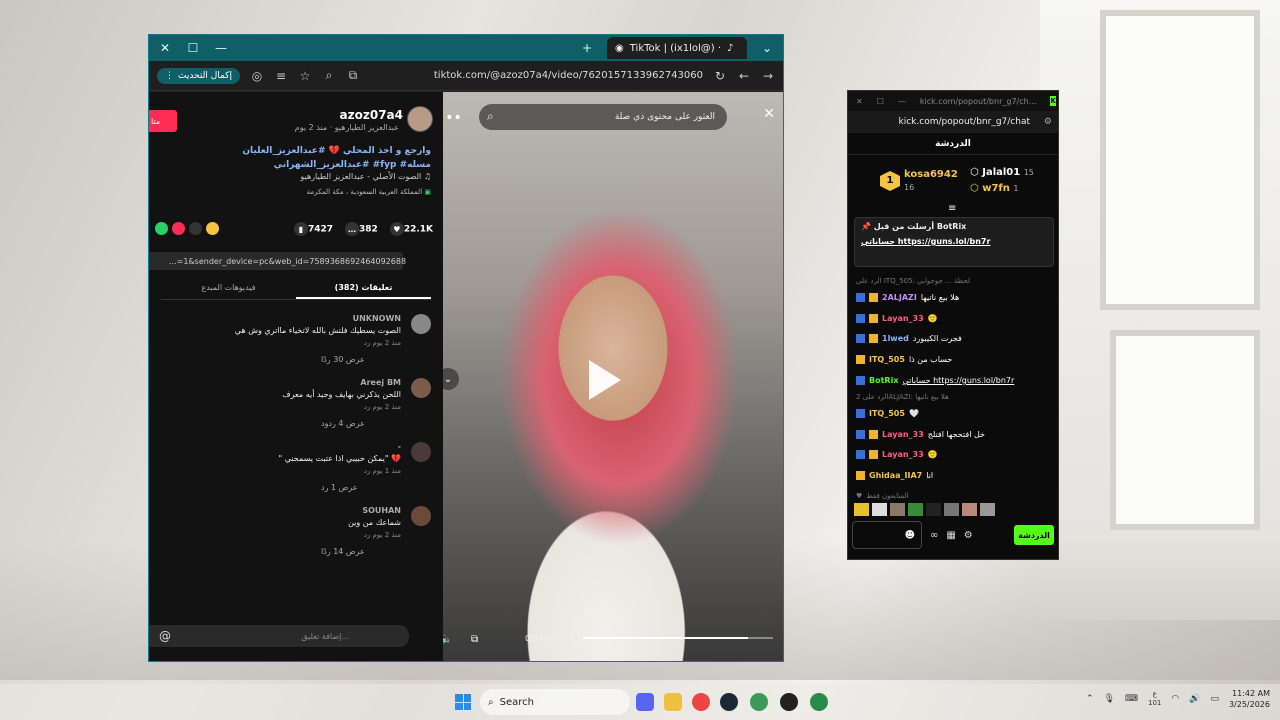  I want to click on update-button: ⋮ إكمال التحديث, so click(198, 75).